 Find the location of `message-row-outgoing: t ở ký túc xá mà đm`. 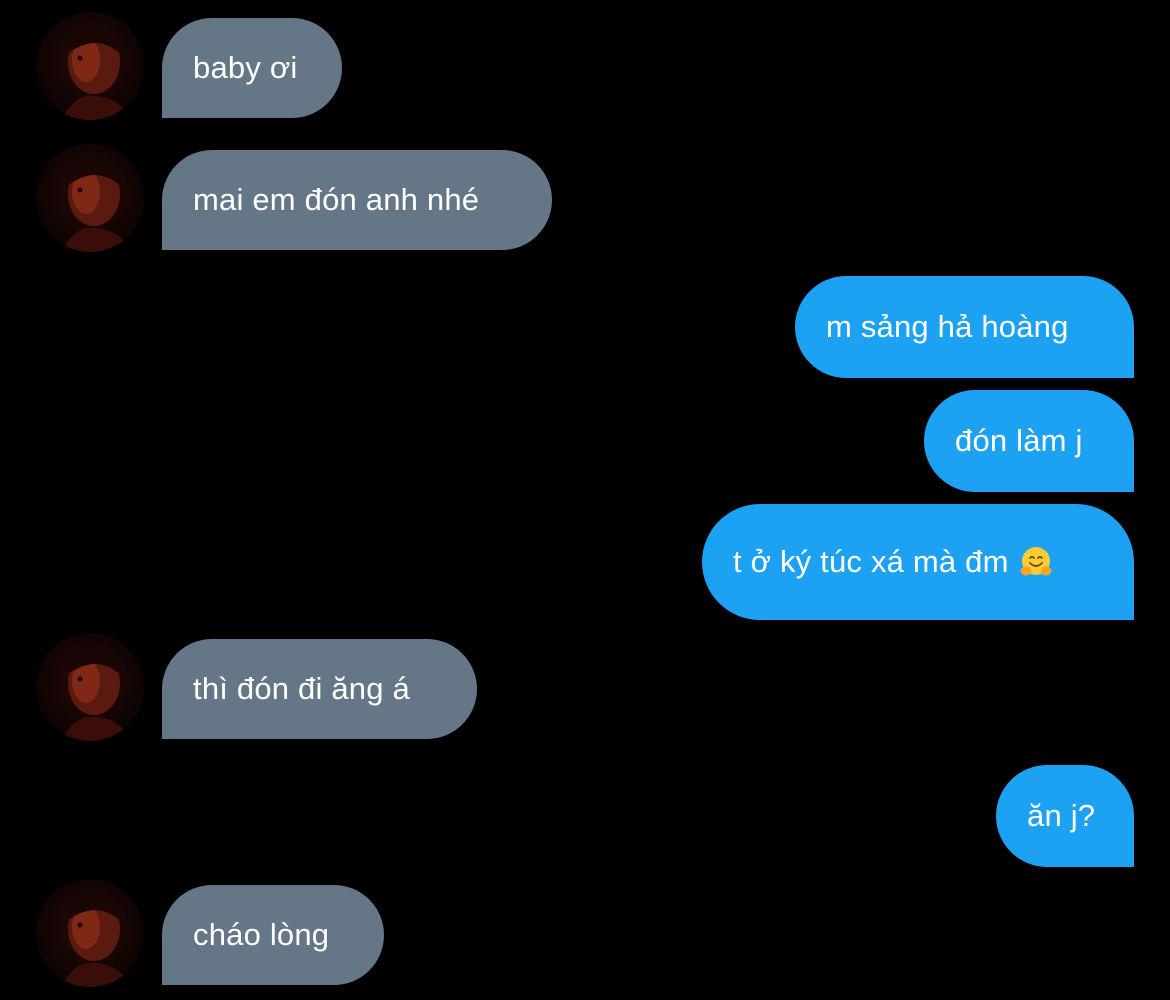

message-row-outgoing: t ở ký túc xá mà đm is located at coordinates (585, 562).